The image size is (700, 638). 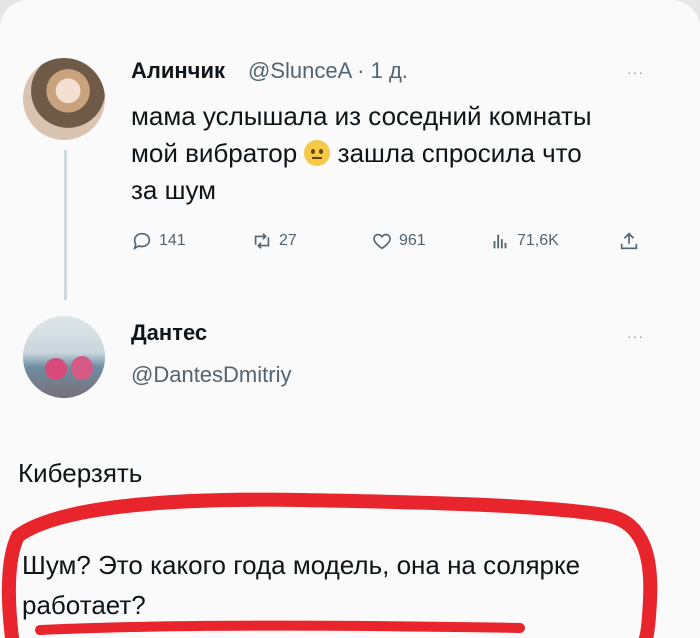 What do you see at coordinates (211, 375) in the screenshot?
I see `reply-author-handle: @DantesDmitriy` at bounding box center [211, 375].